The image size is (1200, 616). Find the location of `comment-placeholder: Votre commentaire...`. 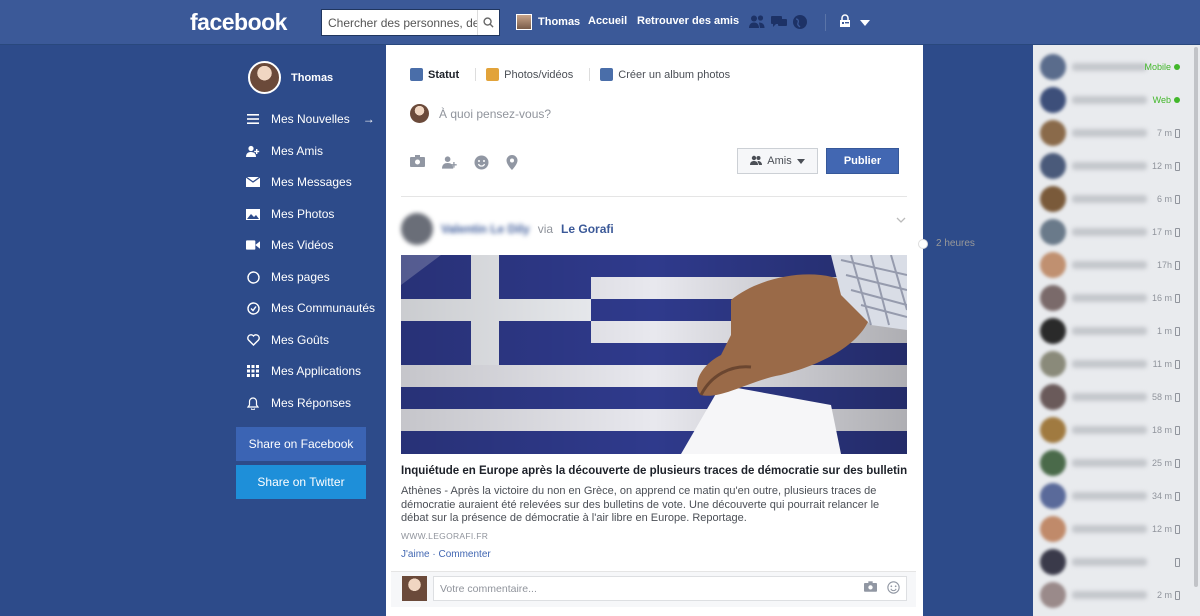

comment-placeholder: Votre commentaire... is located at coordinates (488, 588).